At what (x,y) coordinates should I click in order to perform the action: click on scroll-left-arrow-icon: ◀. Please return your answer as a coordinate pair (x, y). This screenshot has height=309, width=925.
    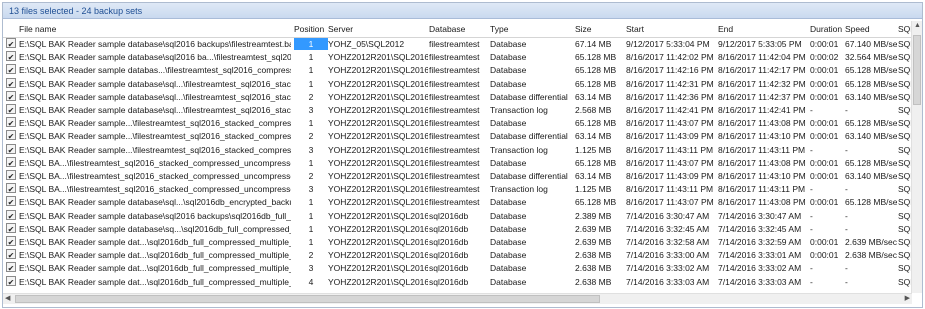
    Looking at the image, I should click on (7, 299).